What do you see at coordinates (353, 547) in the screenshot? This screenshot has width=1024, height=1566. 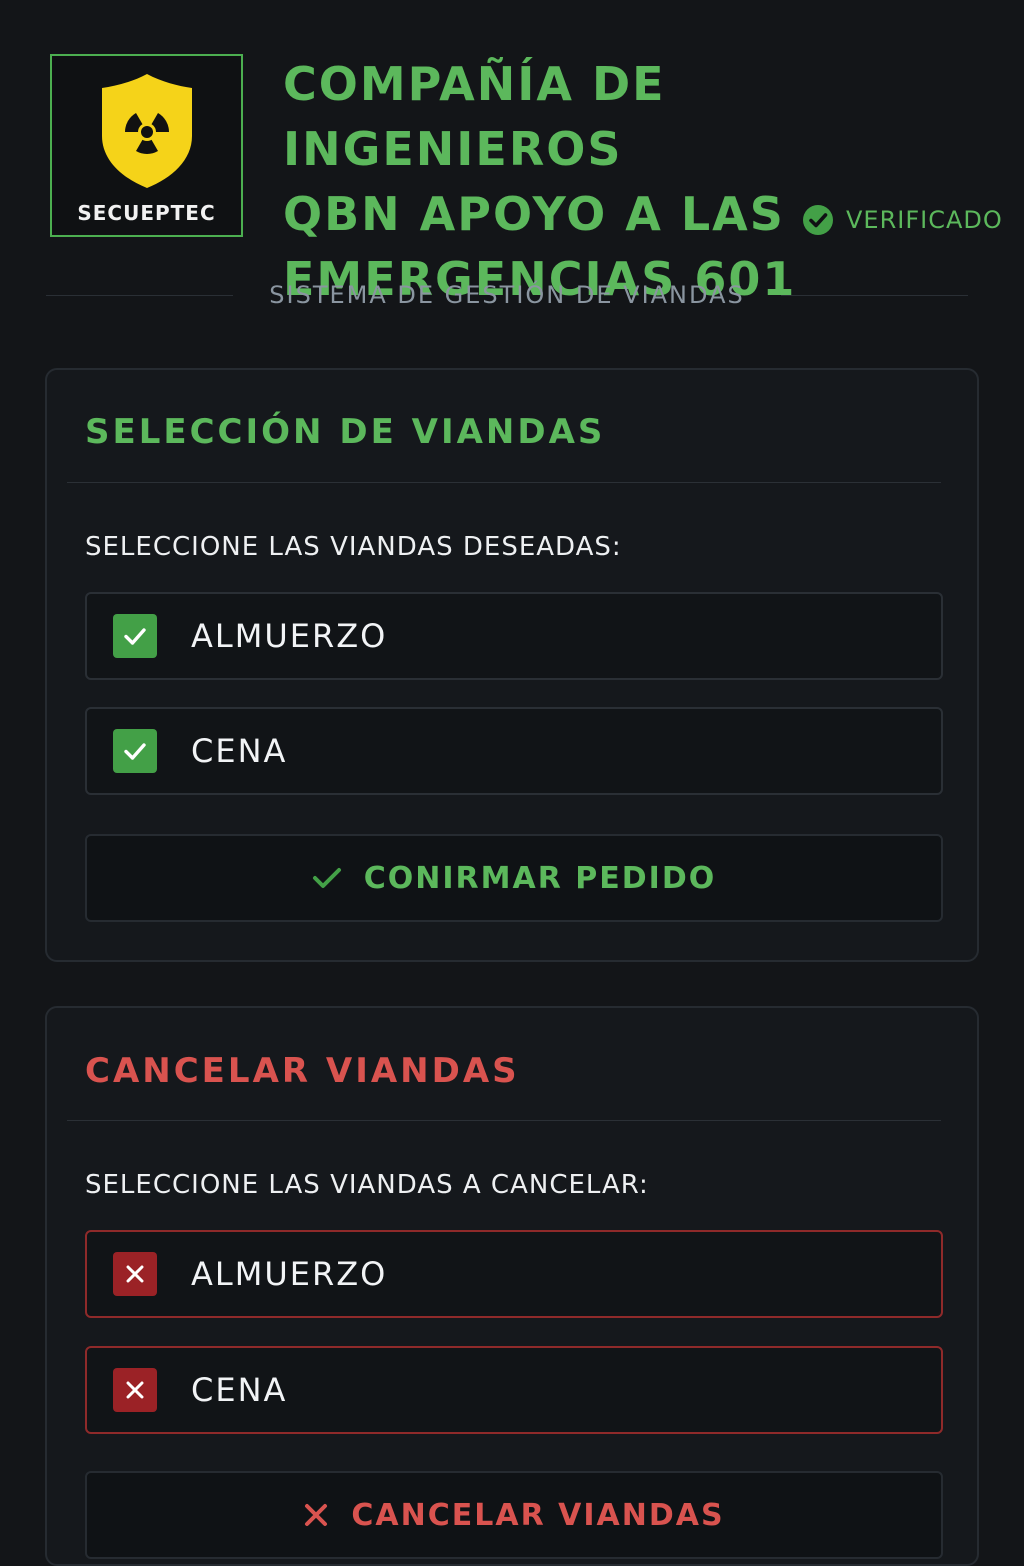 I see `selection-prompt: SELECCIONE LAS VIANDAS DESEADAS:` at bounding box center [353, 547].